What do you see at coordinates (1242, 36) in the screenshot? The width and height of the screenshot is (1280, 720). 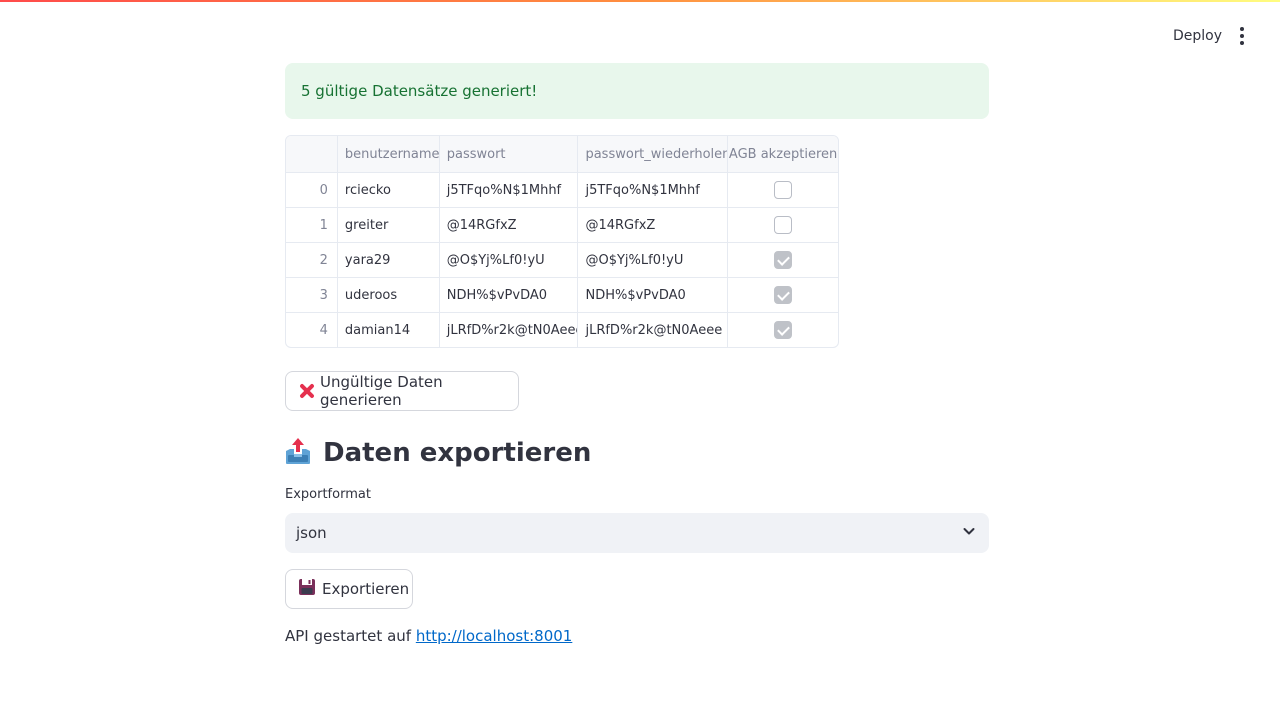 I see `more-vertical-icon` at bounding box center [1242, 36].